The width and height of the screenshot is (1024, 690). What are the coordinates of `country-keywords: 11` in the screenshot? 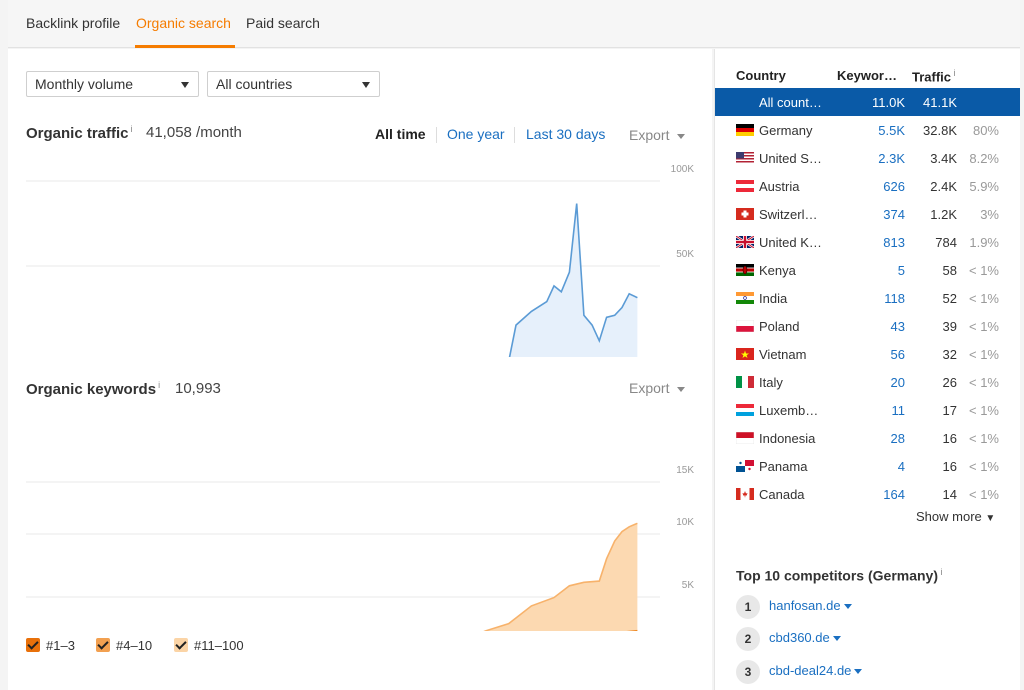 It's located at (899, 410).